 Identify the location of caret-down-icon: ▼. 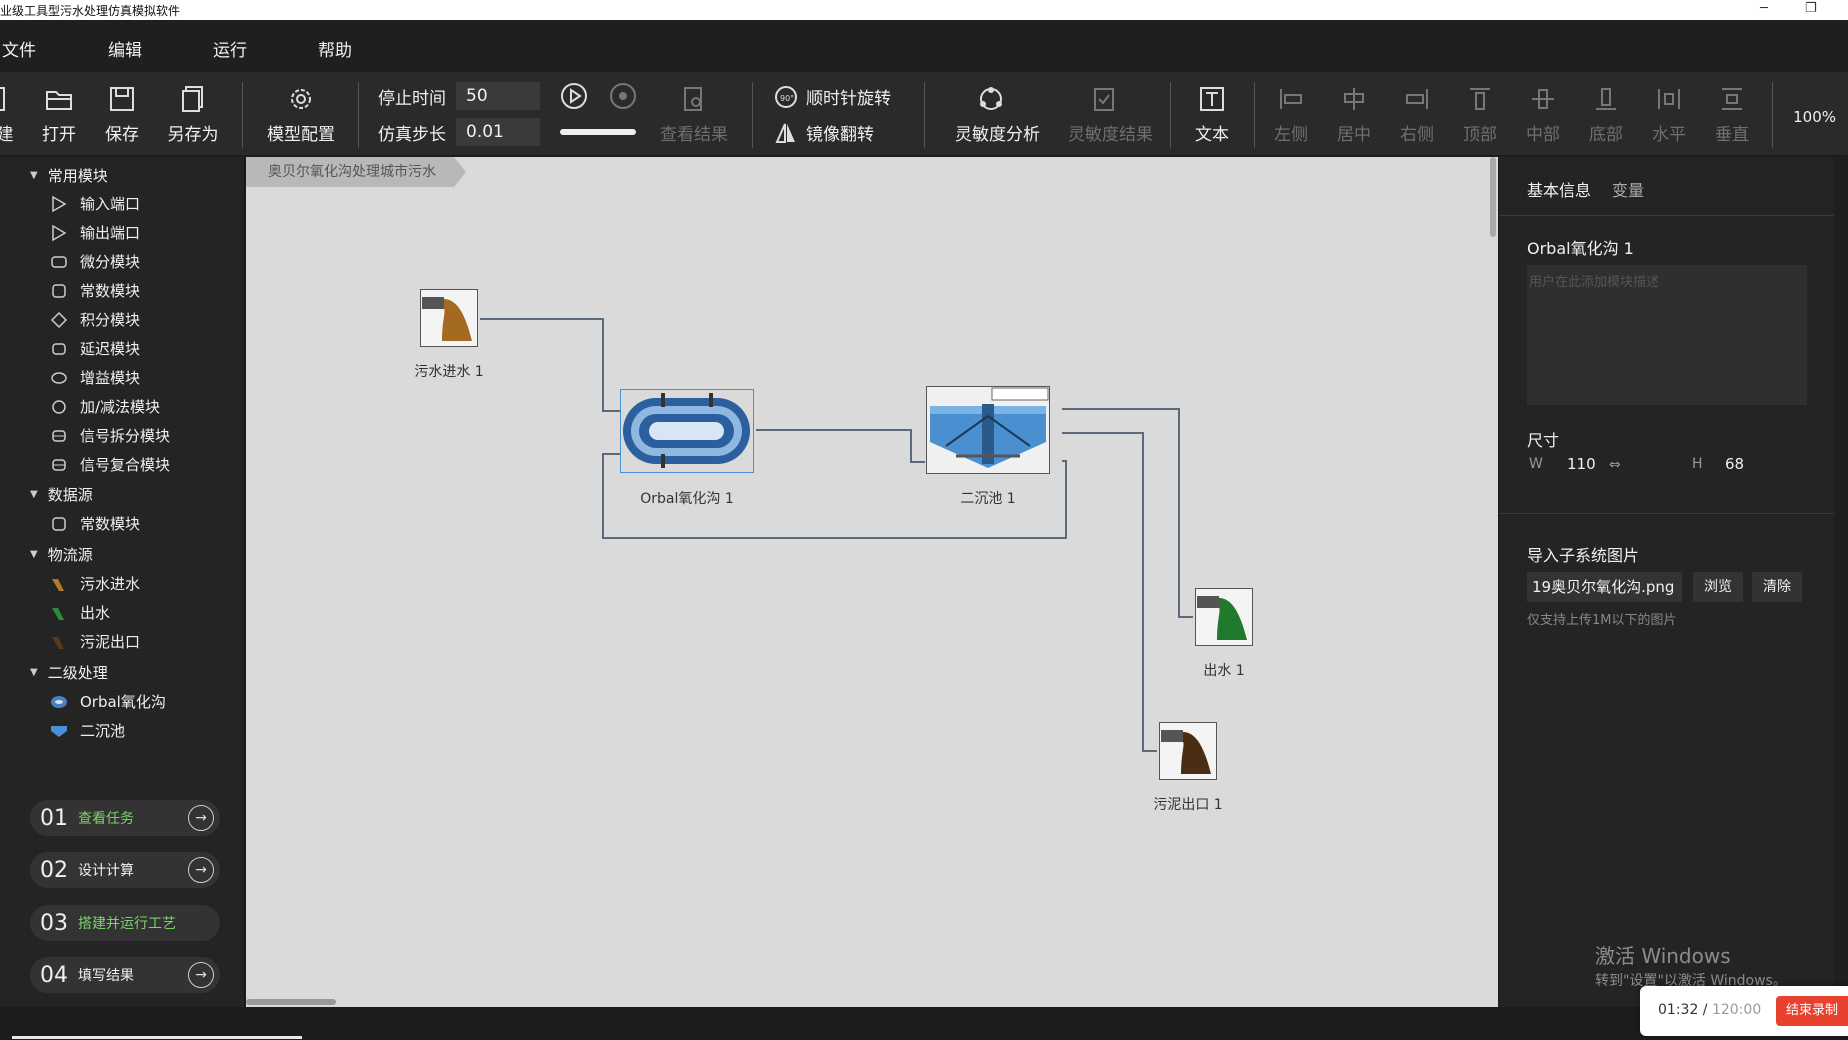
(34, 494).